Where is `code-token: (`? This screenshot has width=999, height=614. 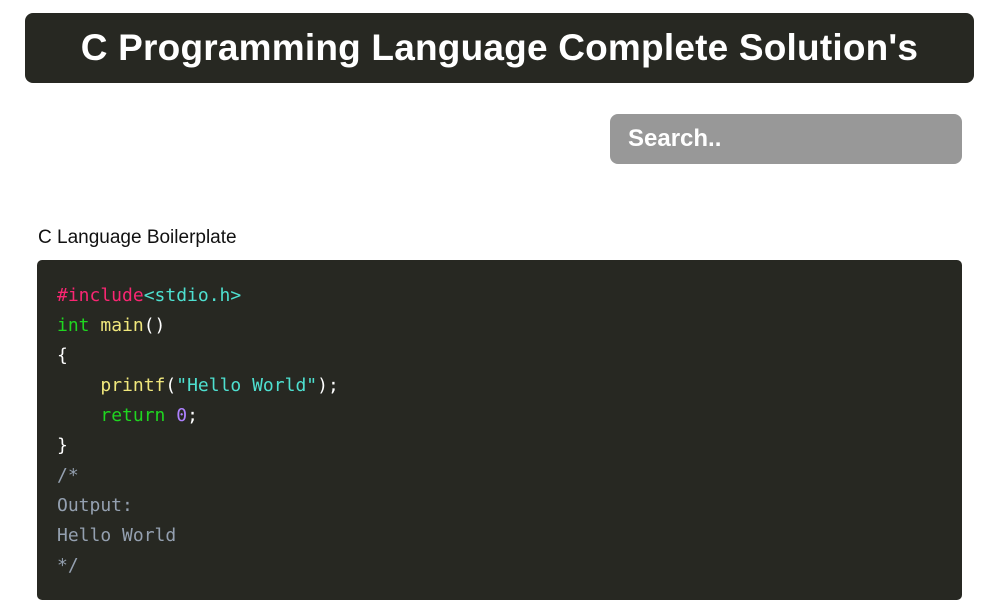
code-token: ( is located at coordinates (171, 385).